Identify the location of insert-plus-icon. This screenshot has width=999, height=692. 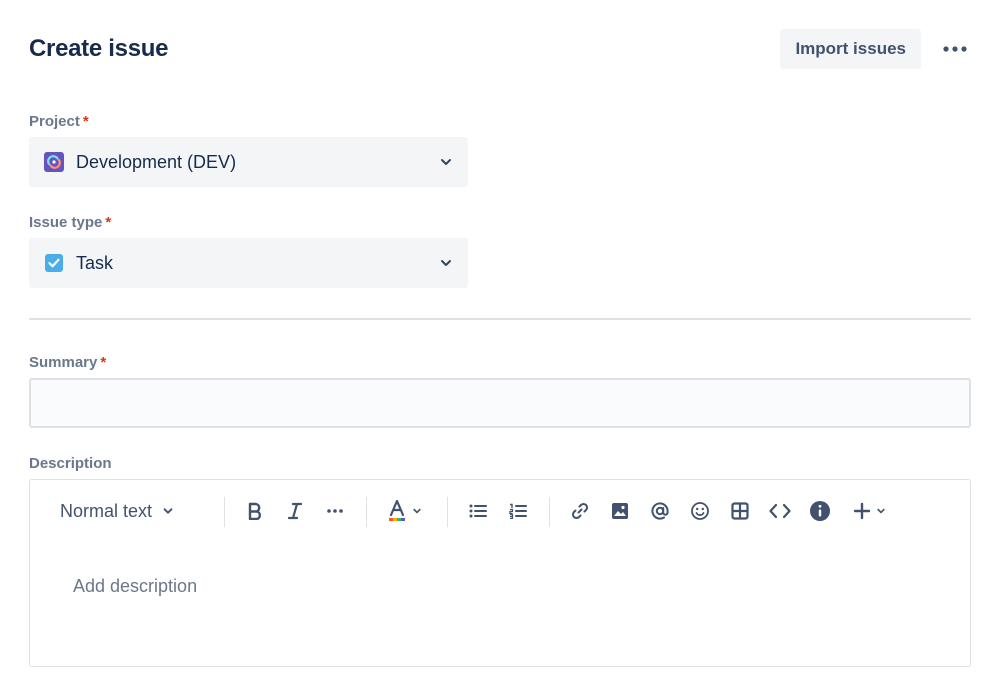
(861, 511).